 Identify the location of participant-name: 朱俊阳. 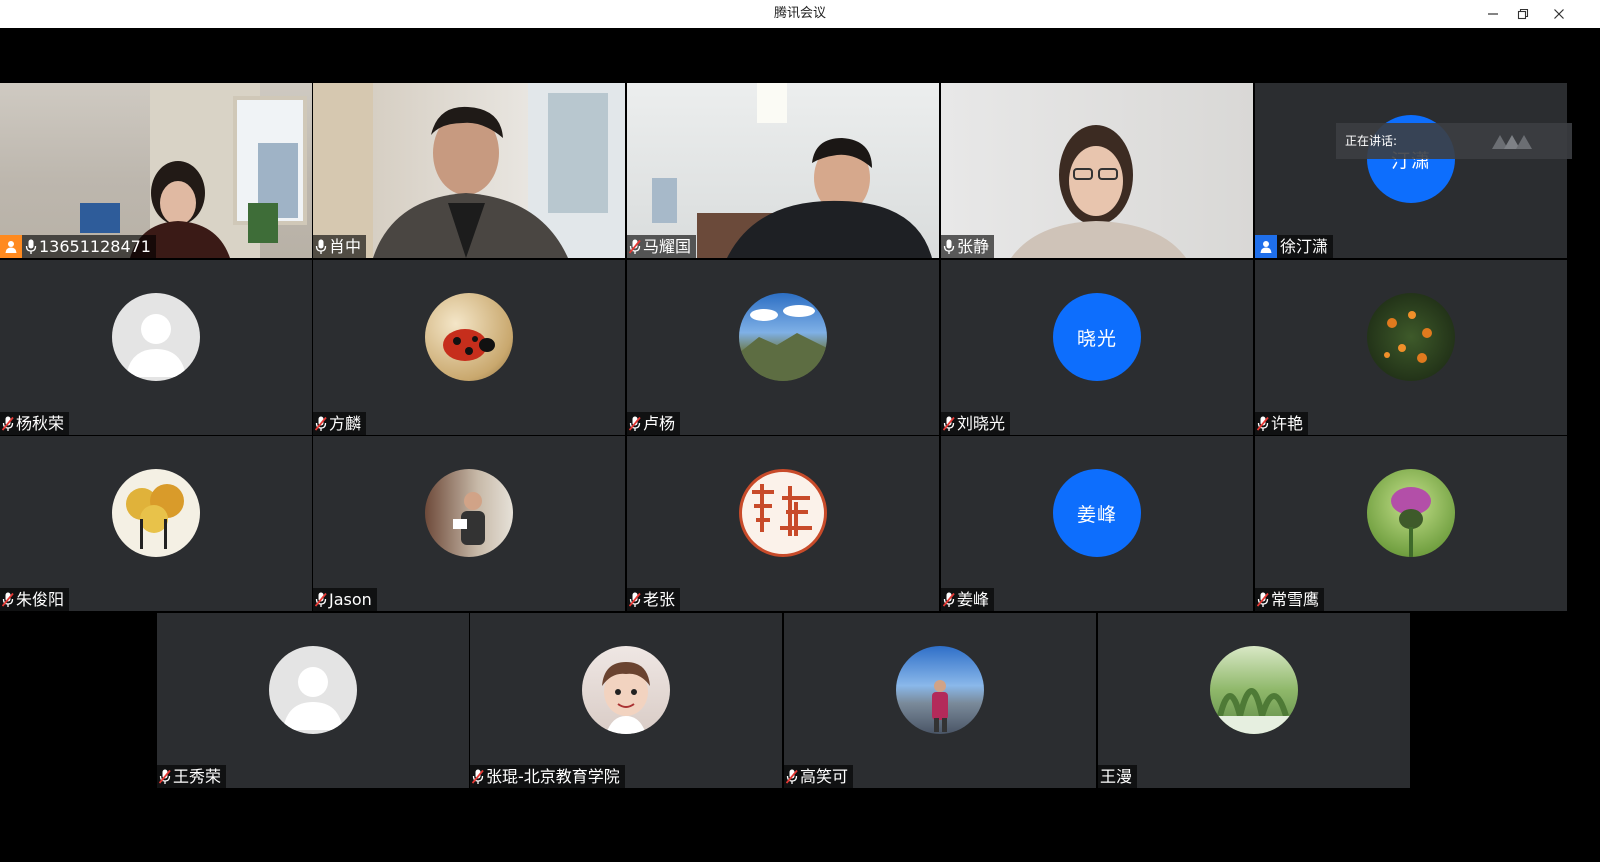
(40, 599).